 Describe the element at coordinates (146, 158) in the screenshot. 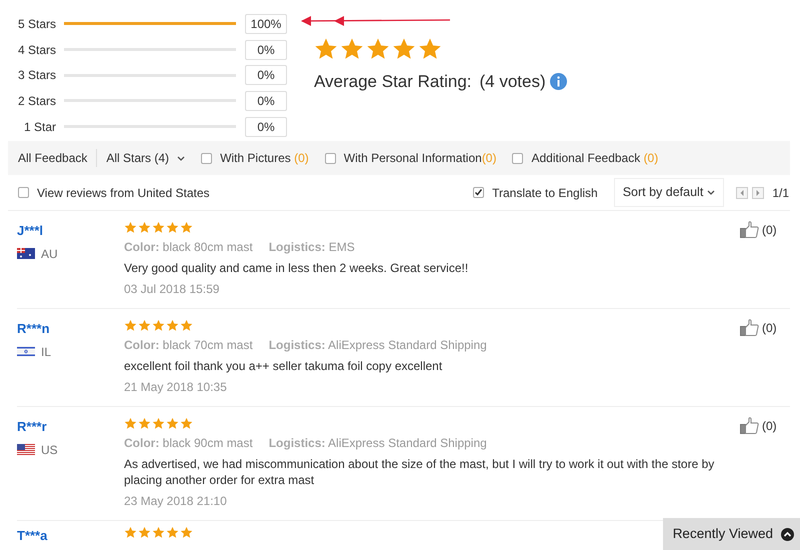

I see `stars-dropdown: All Stars (4)` at that location.